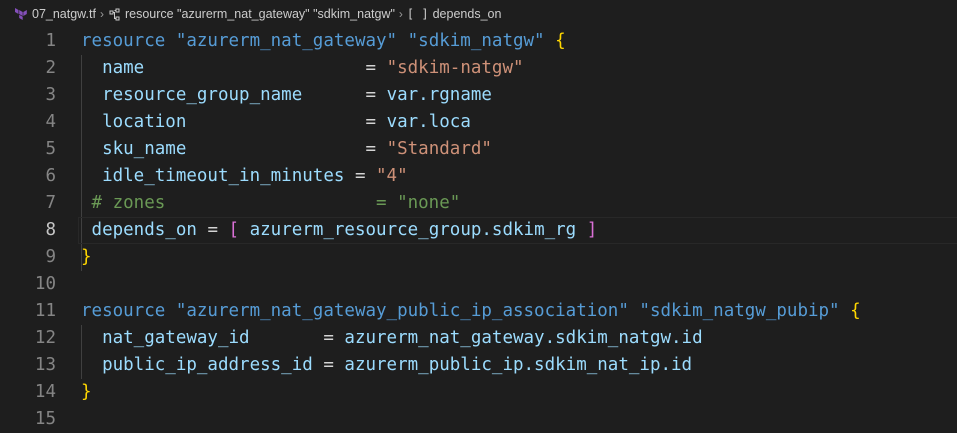 The image size is (957, 433). What do you see at coordinates (234, 230) in the screenshot?
I see `code-token: [` at bounding box center [234, 230].